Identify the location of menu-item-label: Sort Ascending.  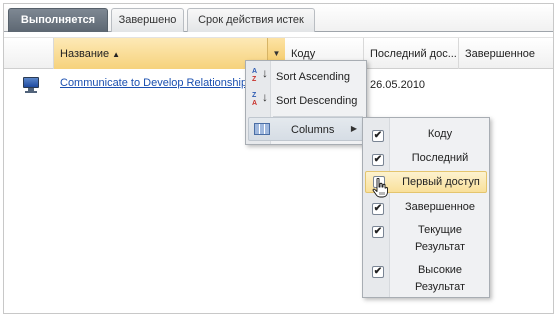
(313, 77).